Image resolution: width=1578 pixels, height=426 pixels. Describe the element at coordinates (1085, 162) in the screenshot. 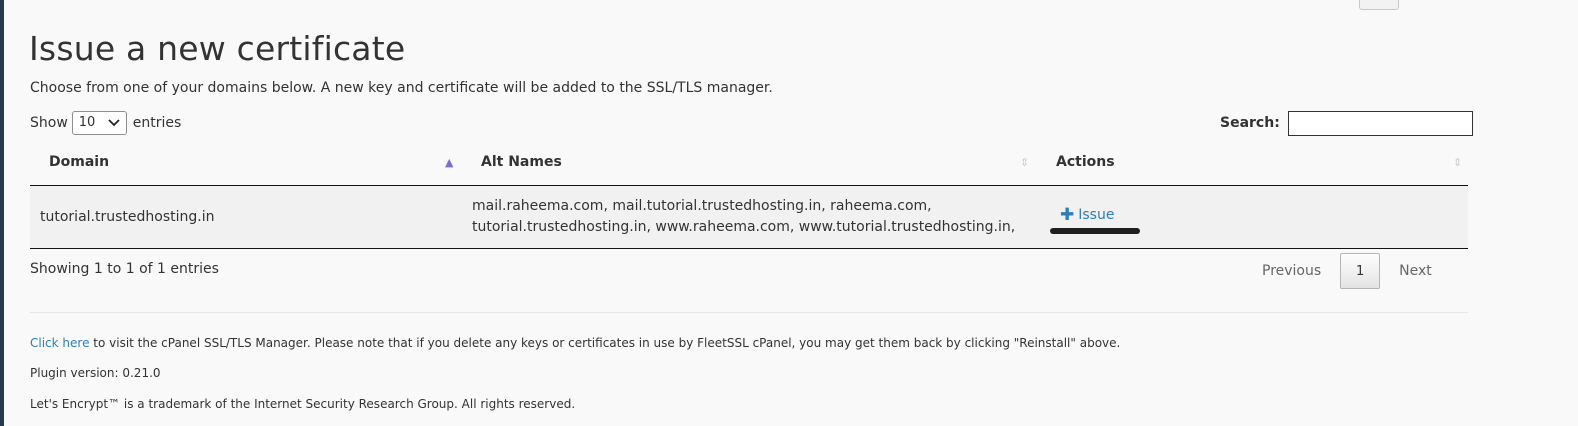

I see `column-header-actions: Actions` at that location.